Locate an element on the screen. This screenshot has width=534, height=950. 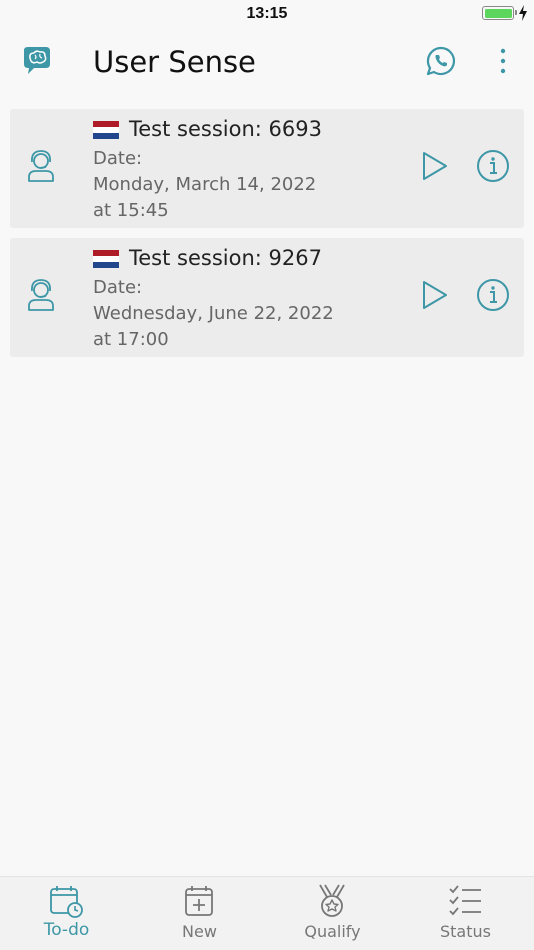
app-title: User Sense is located at coordinates (174, 62).